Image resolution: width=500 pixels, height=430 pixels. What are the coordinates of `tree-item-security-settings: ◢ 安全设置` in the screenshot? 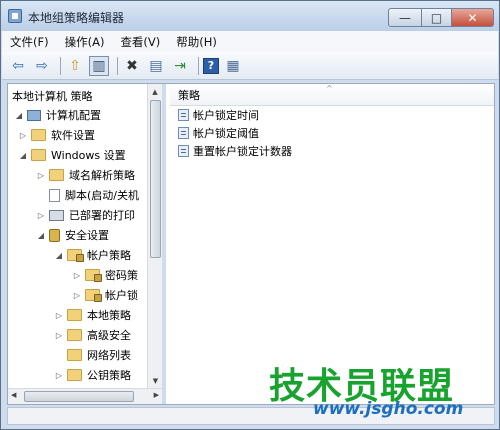 It's located at (72, 235).